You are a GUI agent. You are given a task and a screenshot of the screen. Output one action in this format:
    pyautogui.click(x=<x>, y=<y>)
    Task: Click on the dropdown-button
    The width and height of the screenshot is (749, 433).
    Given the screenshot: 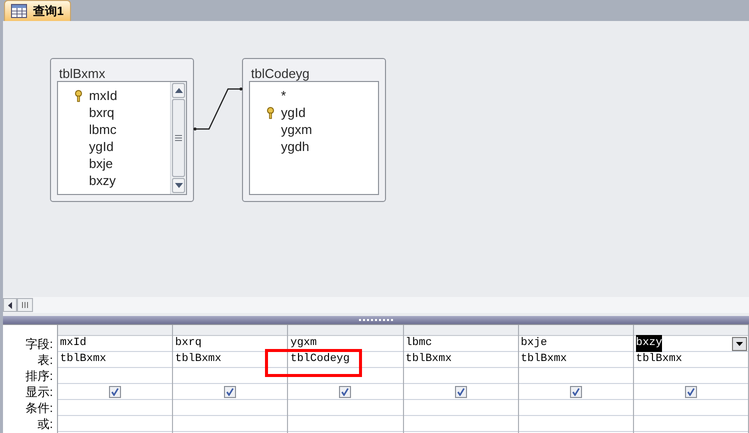 What is the action you would take?
    pyautogui.click(x=740, y=343)
    